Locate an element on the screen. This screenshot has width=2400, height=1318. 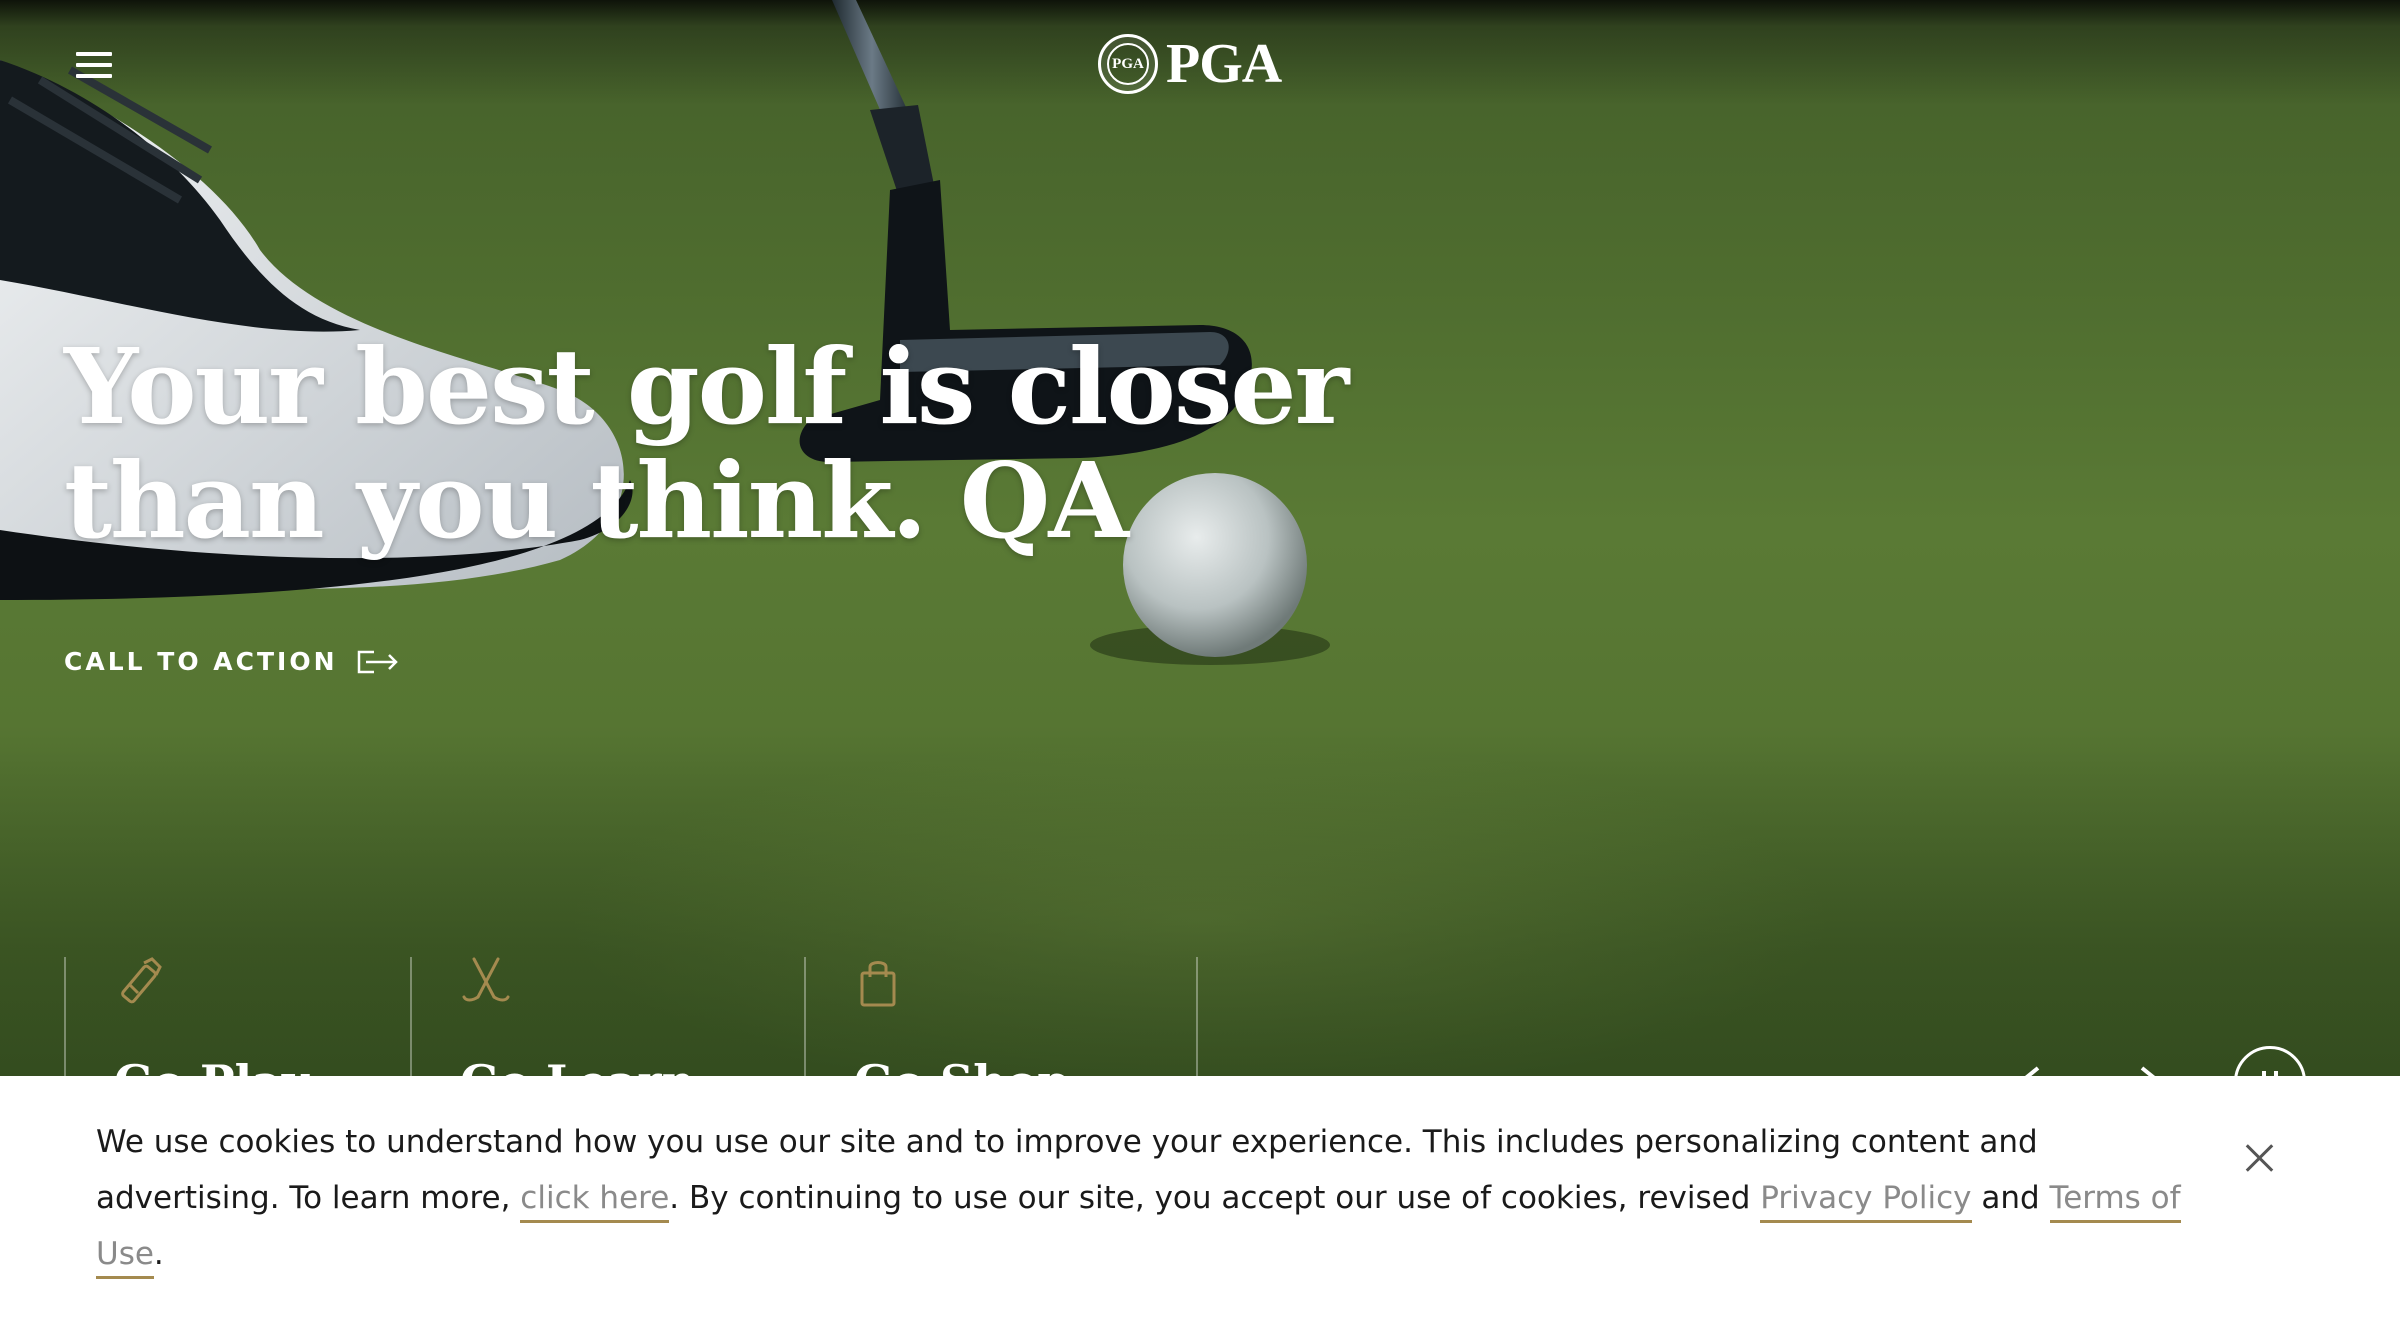
seal-ring: PGA is located at coordinates (1128, 64).